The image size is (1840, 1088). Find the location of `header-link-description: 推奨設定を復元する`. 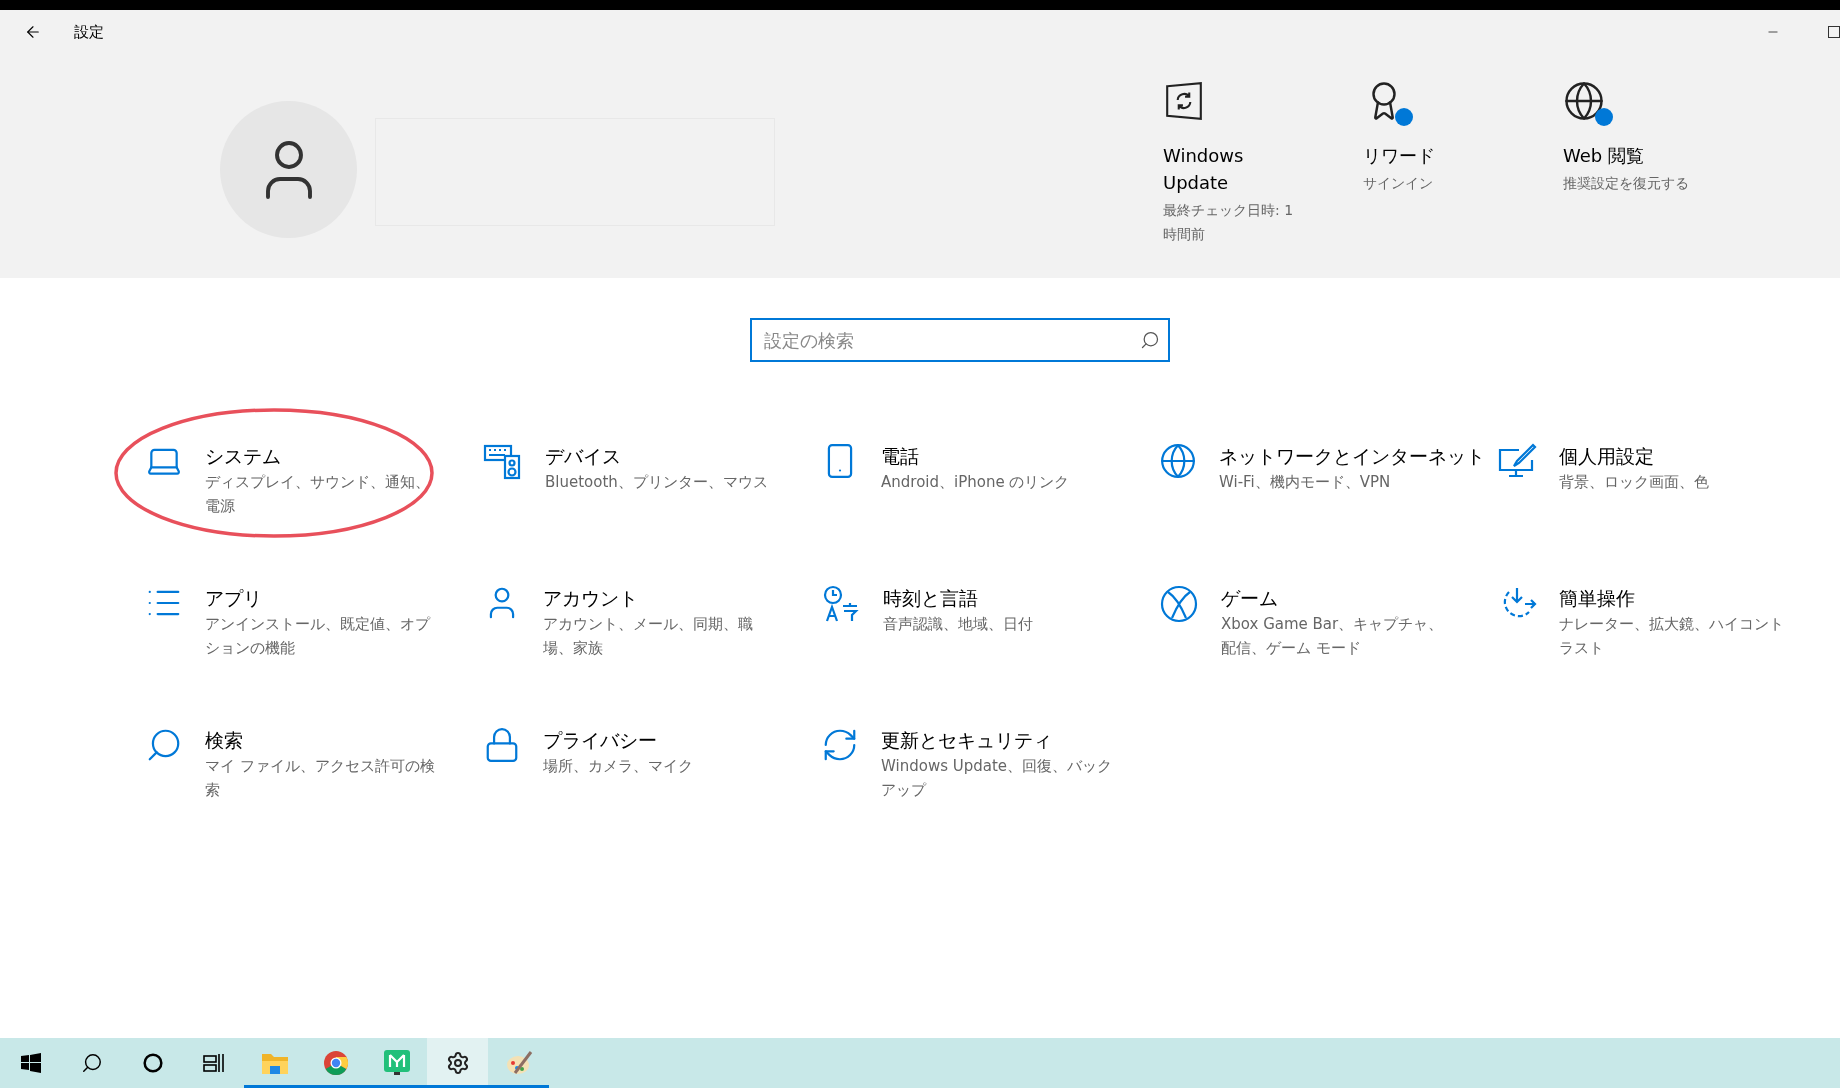

header-link-description: 推奨設定を復元する is located at coordinates (1626, 183).